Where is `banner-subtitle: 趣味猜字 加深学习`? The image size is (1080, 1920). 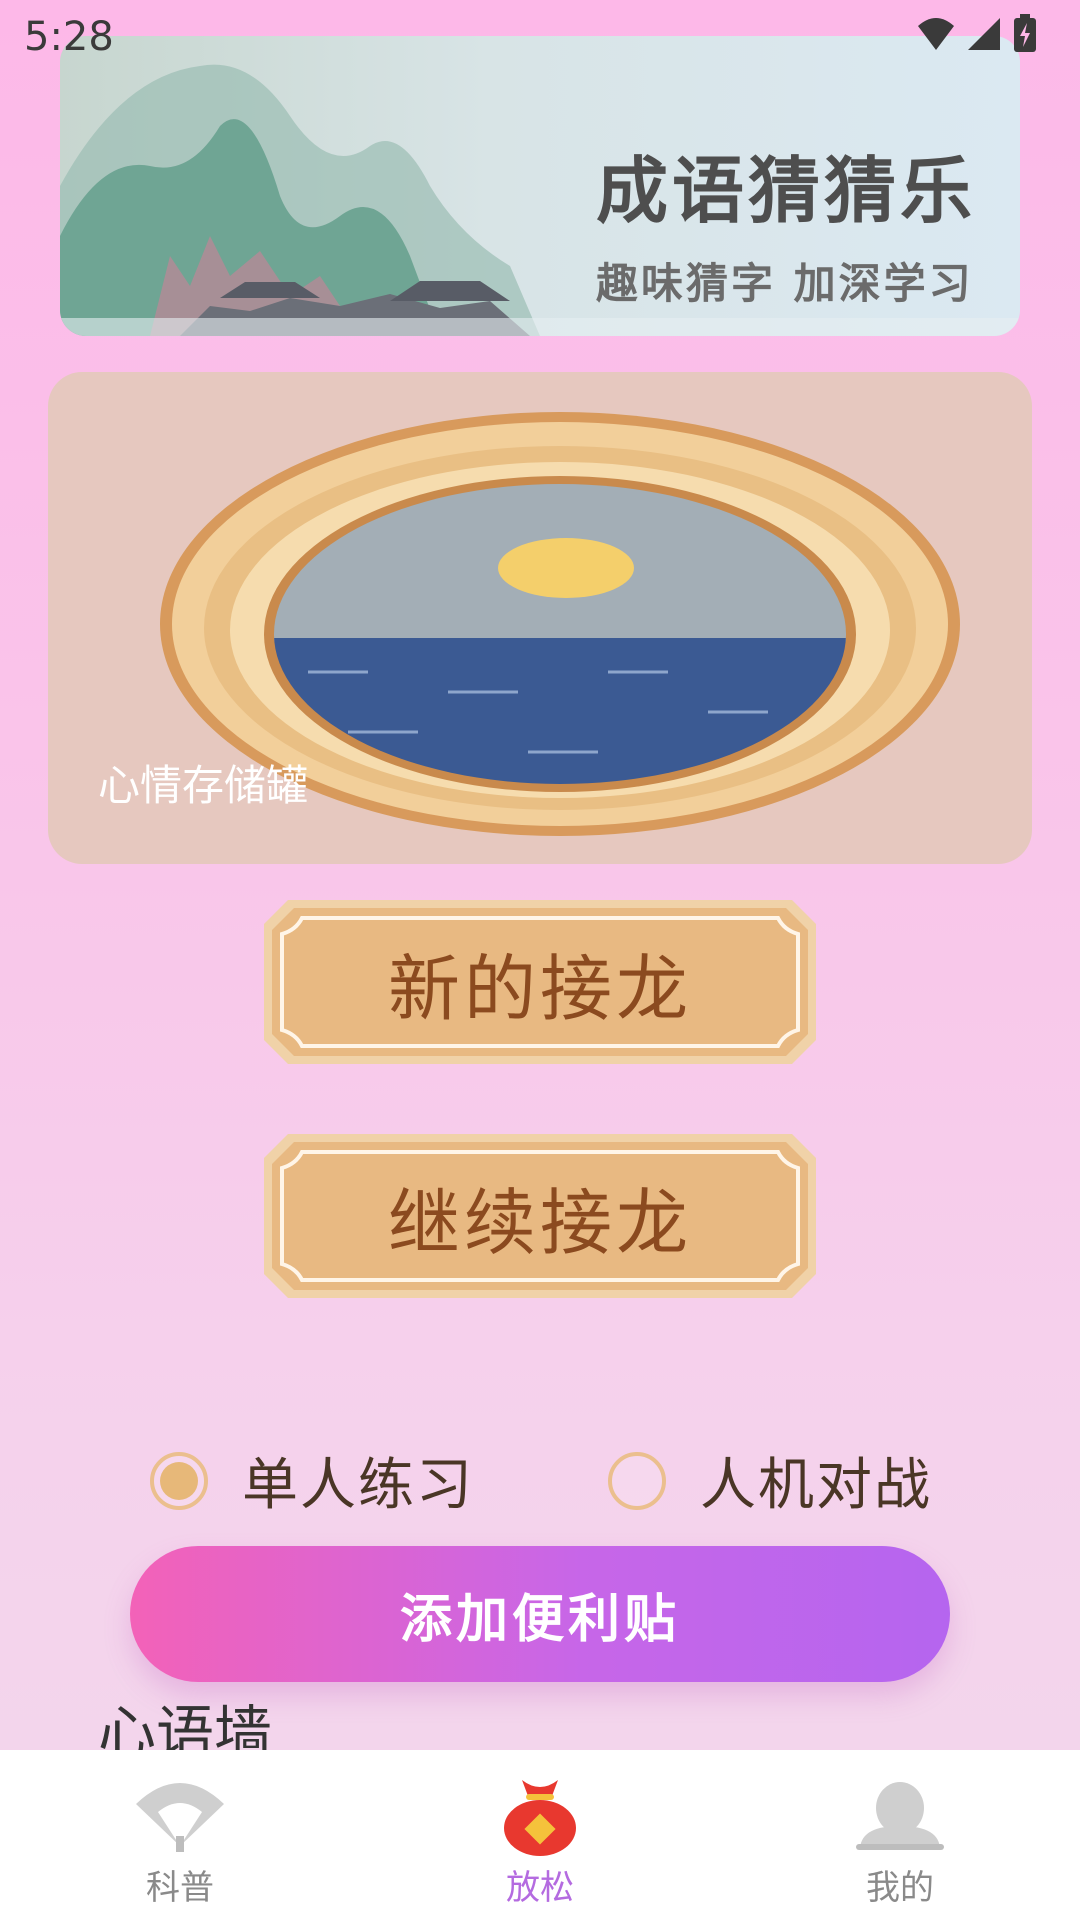 banner-subtitle: 趣味猜字 加深学习 is located at coordinates (785, 283).